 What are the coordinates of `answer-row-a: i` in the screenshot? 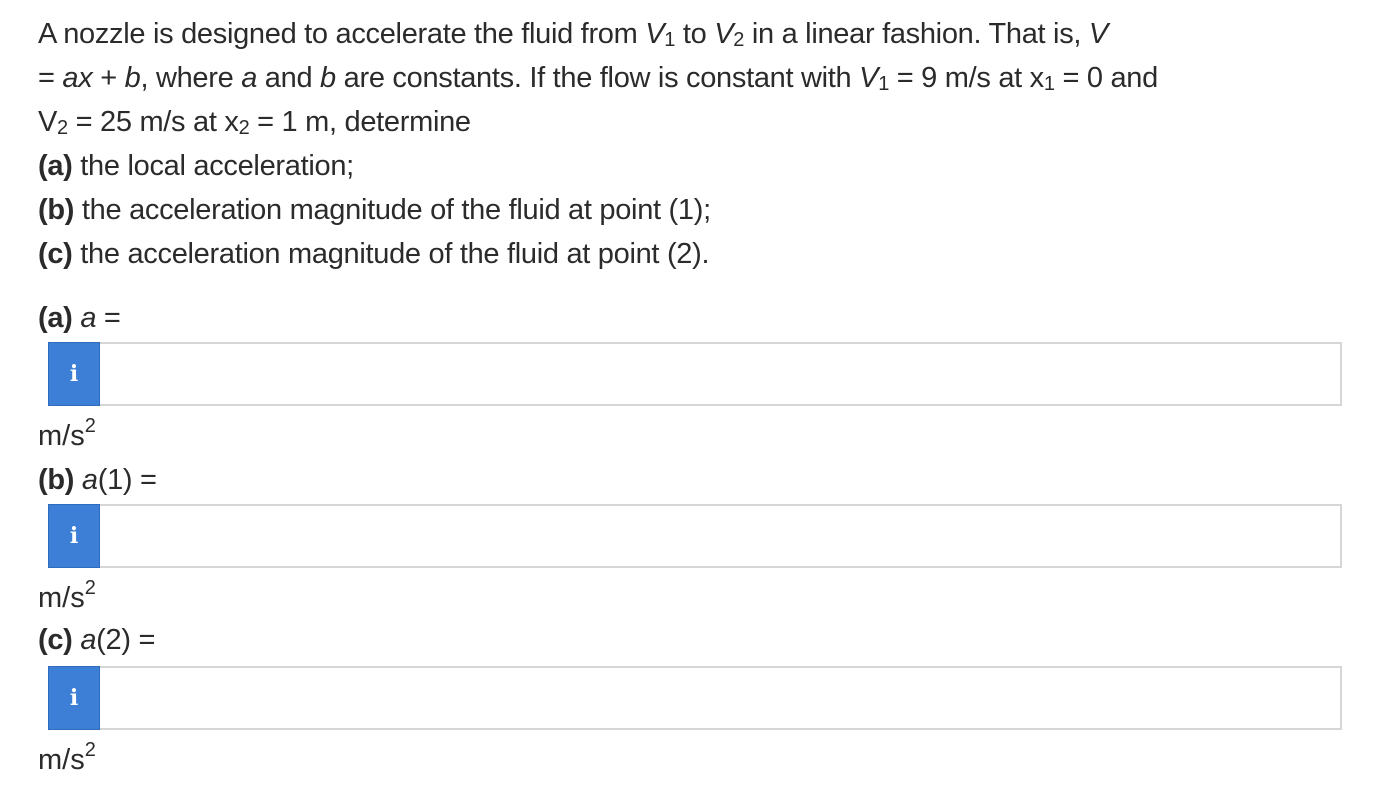 It's located at (695, 374).